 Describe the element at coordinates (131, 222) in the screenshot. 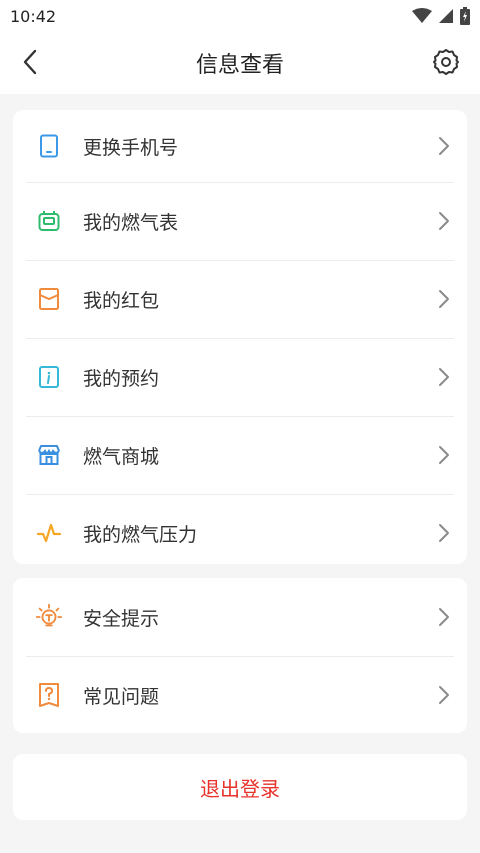

I see `menu-item-label: 我的燃气表` at that location.